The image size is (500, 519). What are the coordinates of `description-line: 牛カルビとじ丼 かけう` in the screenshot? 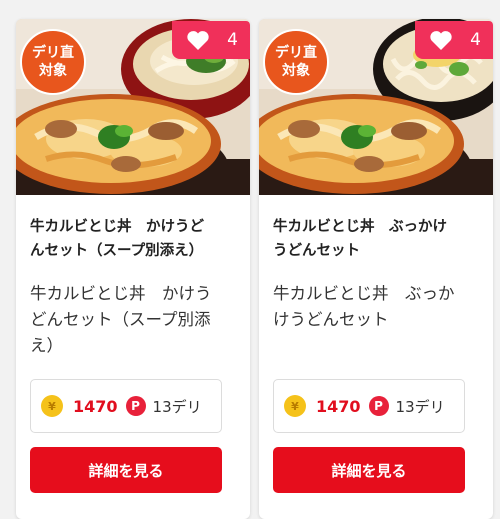 It's located at (121, 293).